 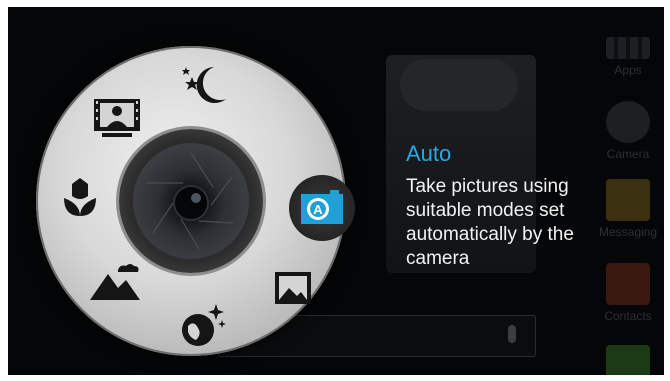 I want to click on background-mic-icon, so click(x=512, y=334).